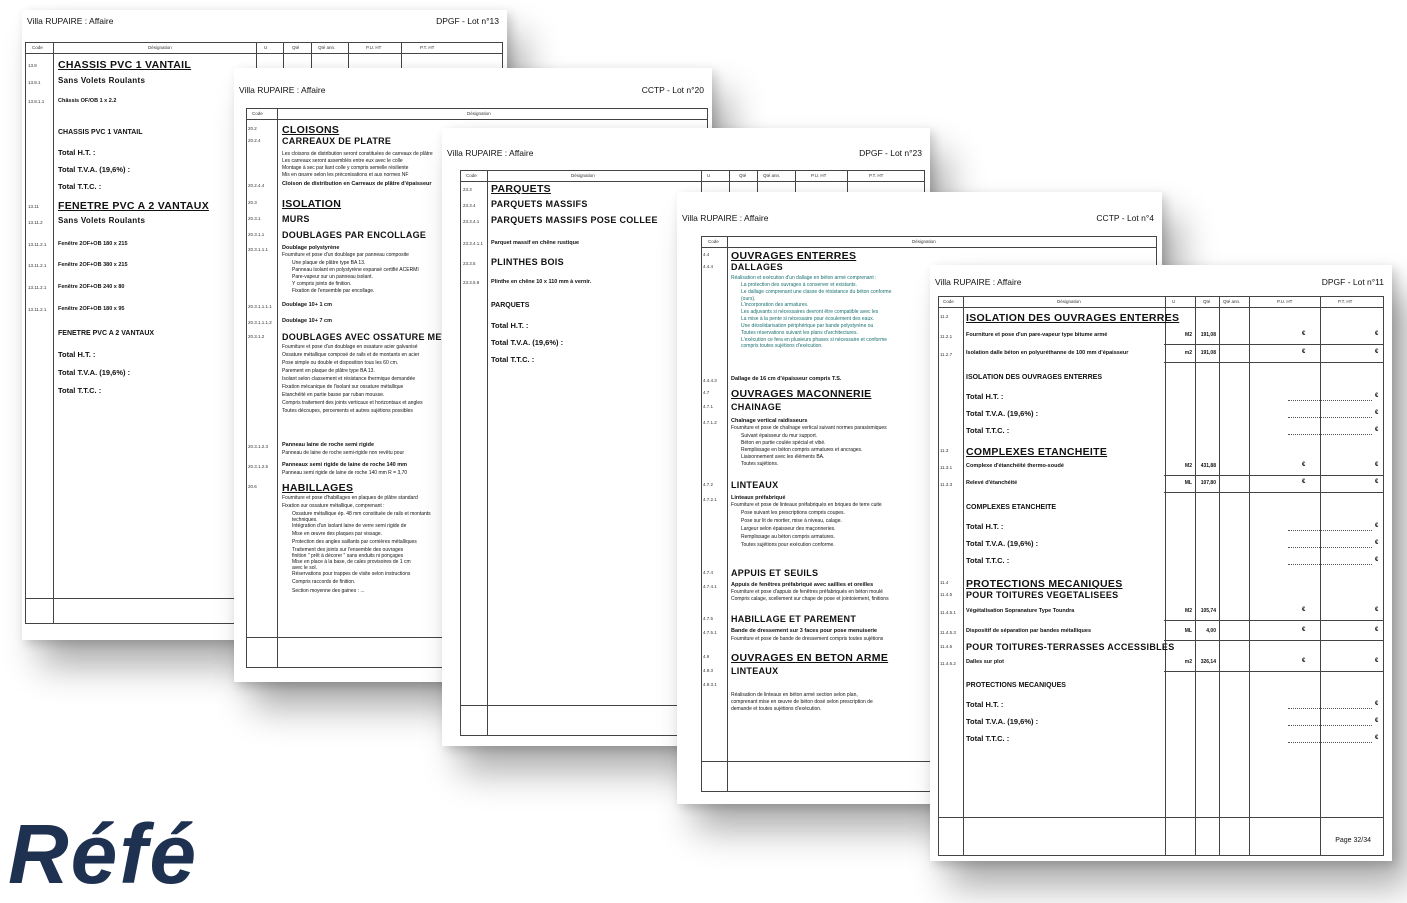  I want to click on quantity-value: 326,14, so click(1208, 662).